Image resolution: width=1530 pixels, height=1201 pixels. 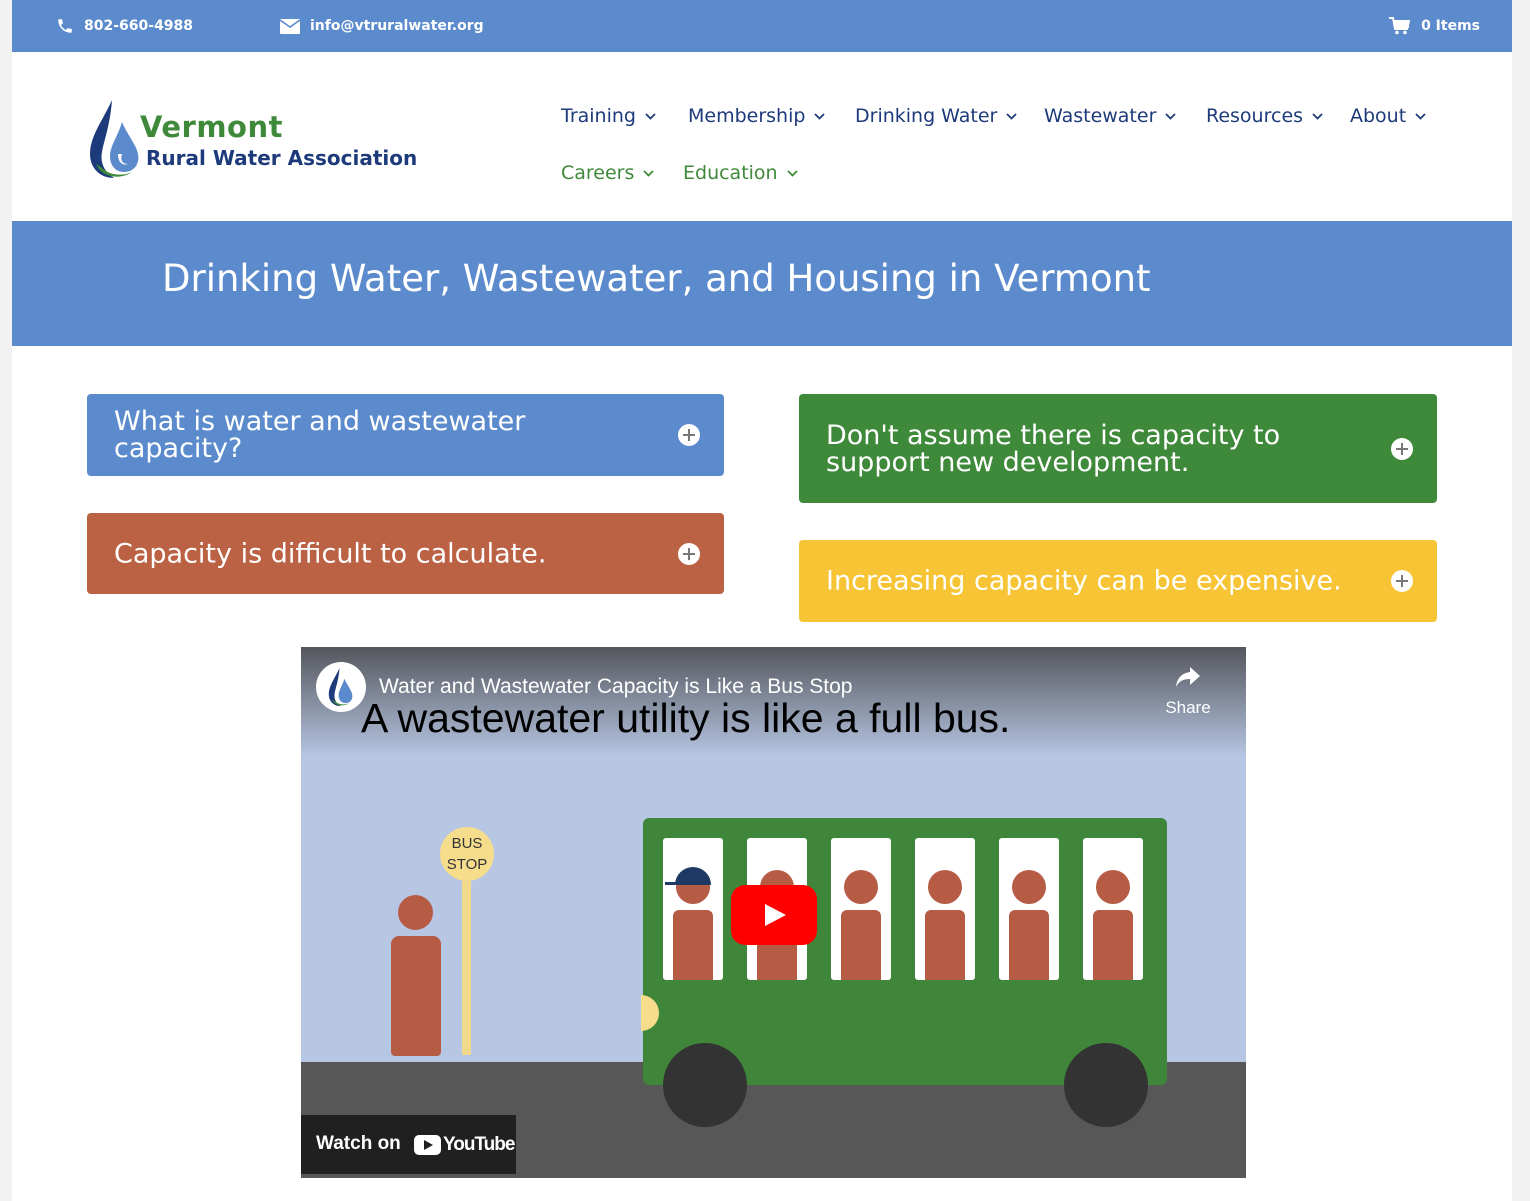 I want to click on waiting-person-body, so click(x=416, y=996).